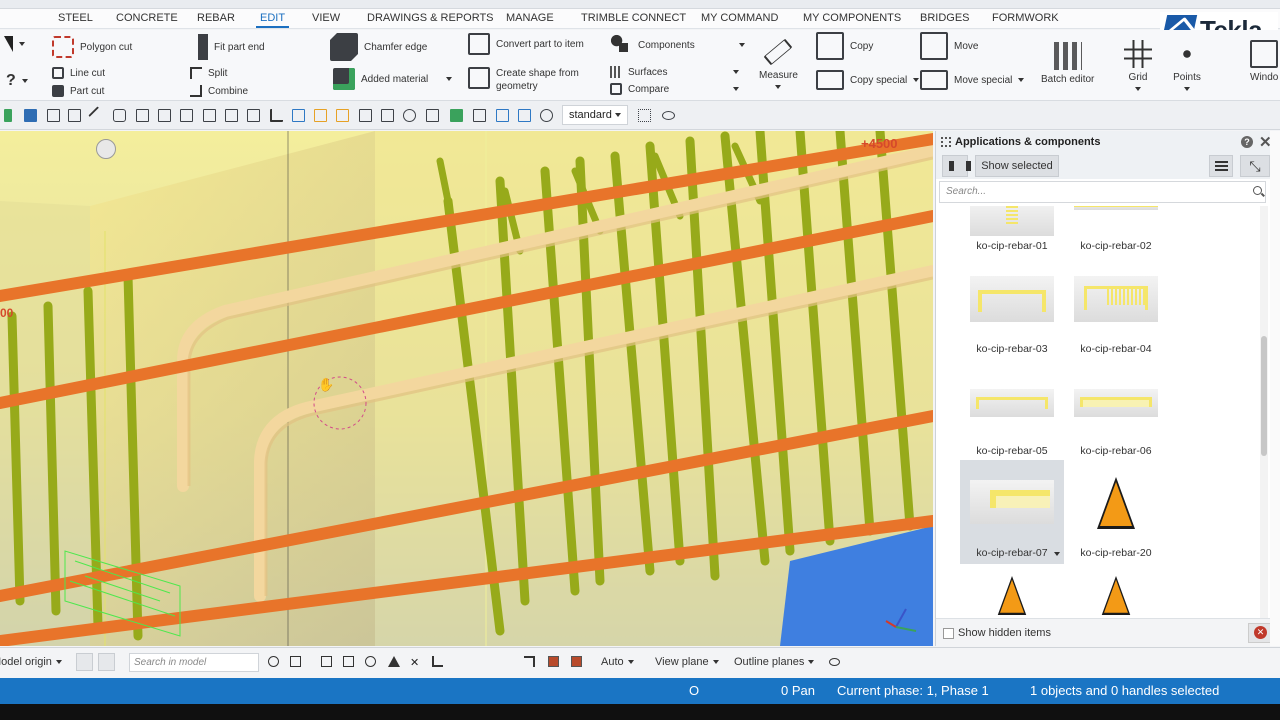 This screenshot has height=720, width=1280. Describe the element at coordinates (675, 89) in the screenshot. I see `compare-button: Compare` at that location.